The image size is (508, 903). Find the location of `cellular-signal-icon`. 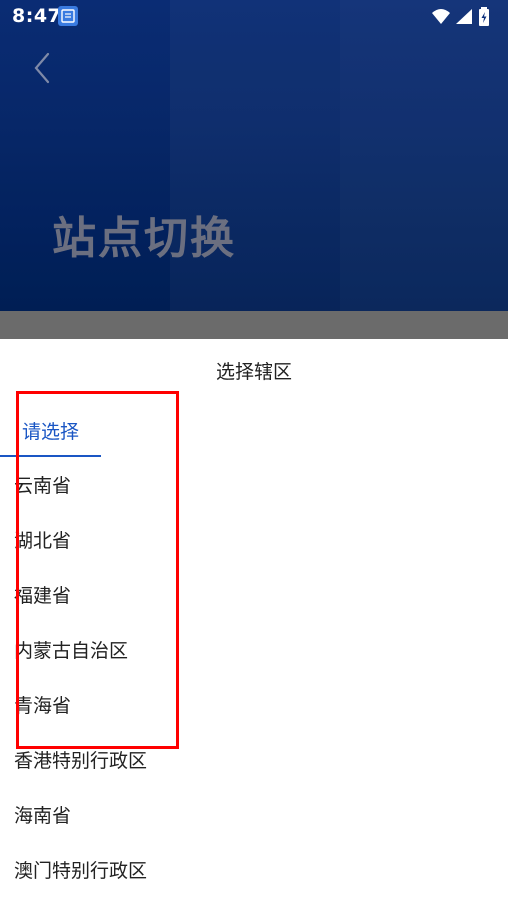

cellular-signal-icon is located at coordinates (464, 16).